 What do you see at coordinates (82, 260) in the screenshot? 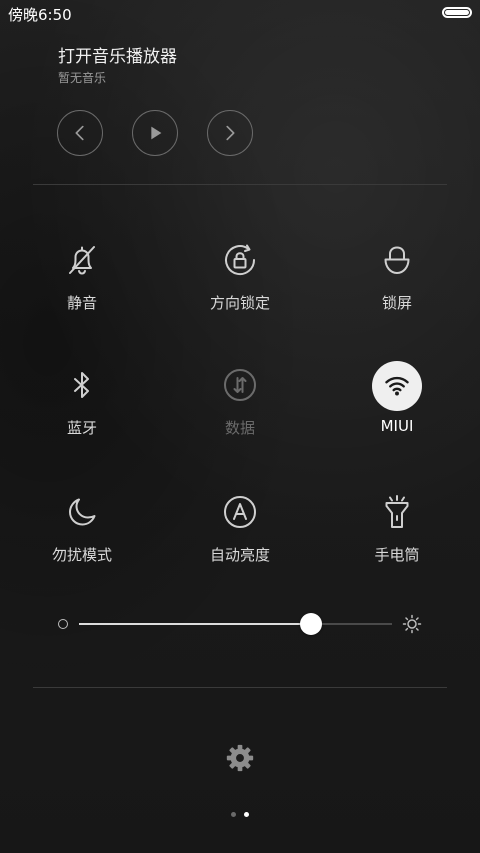
I see `bell-off-icon` at bounding box center [82, 260].